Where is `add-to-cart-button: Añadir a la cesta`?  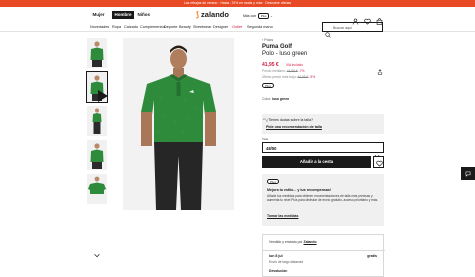 add-to-cart-button: Añadir a la cesta is located at coordinates (316, 162).